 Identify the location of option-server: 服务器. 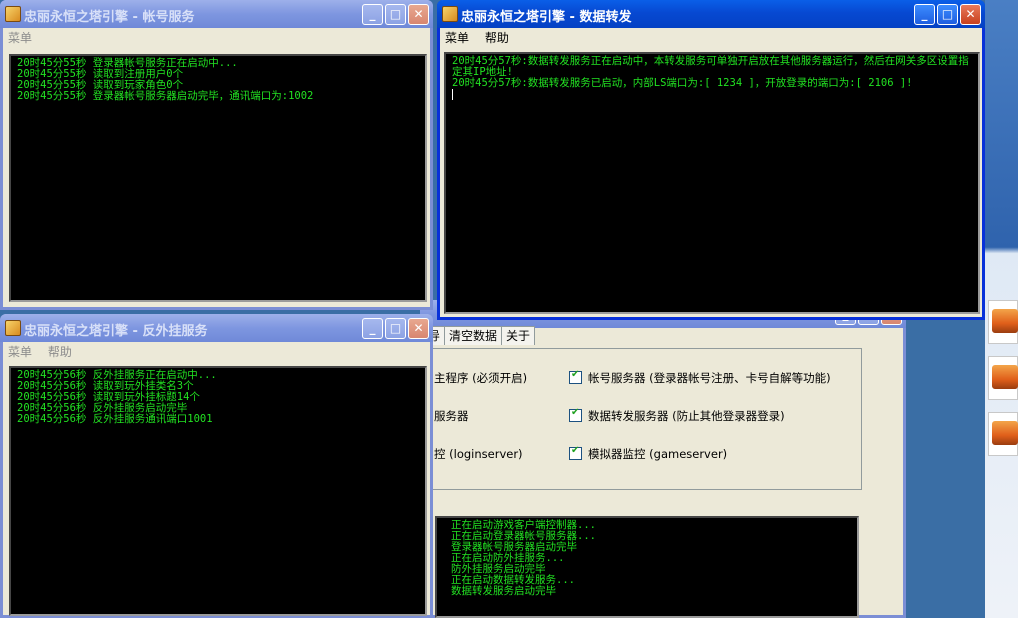
(451, 416).